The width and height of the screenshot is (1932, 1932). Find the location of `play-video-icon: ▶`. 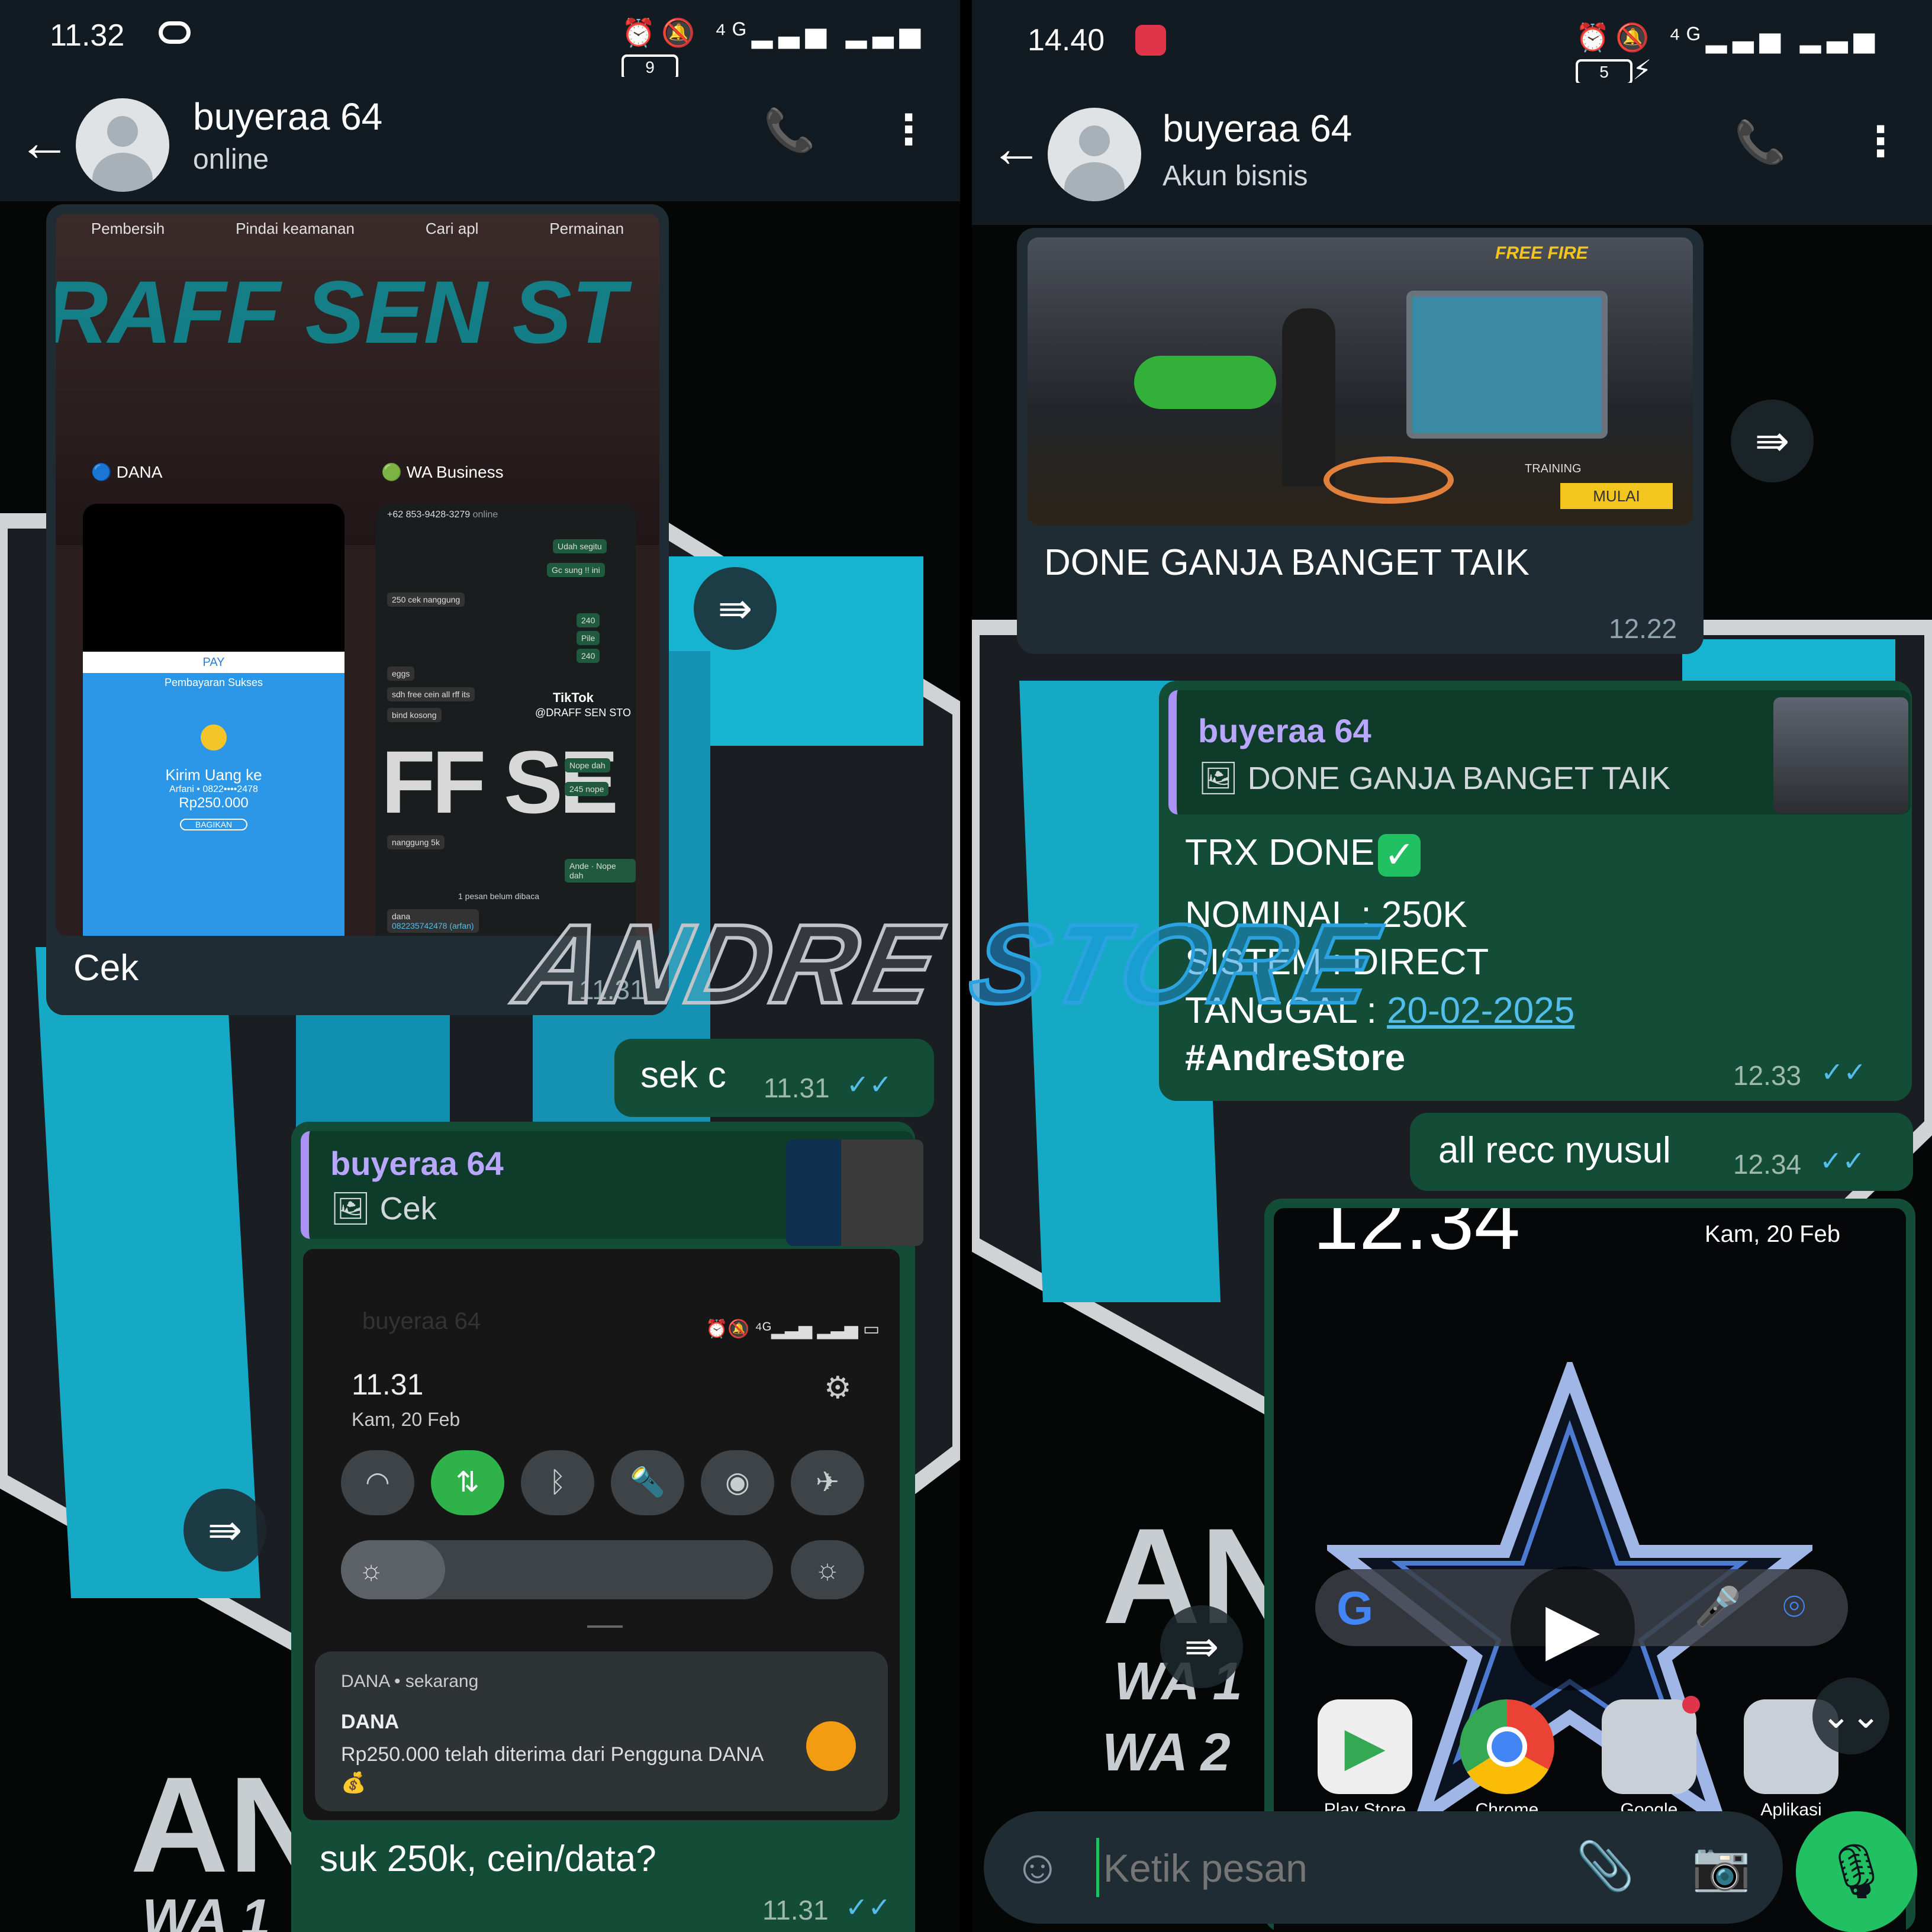

play-video-icon: ▶ is located at coordinates (1573, 1628).